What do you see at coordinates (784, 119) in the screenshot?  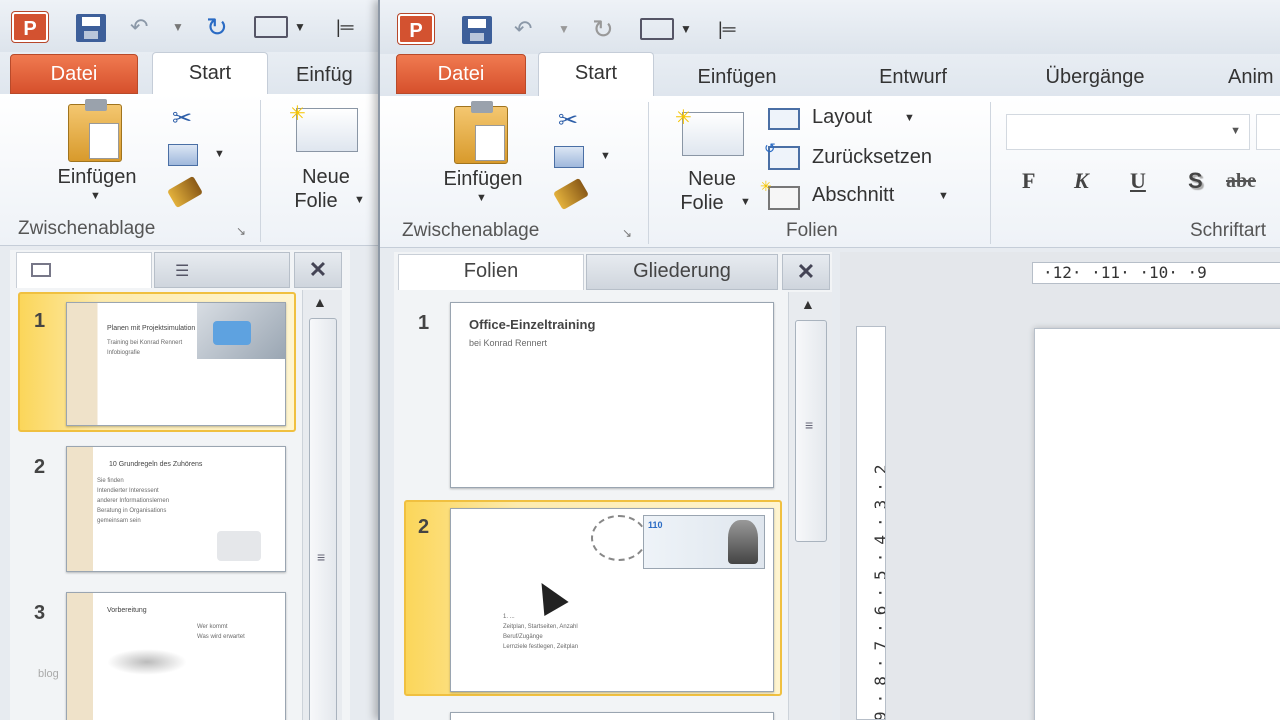 I see `layout-icon` at bounding box center [784, 119].